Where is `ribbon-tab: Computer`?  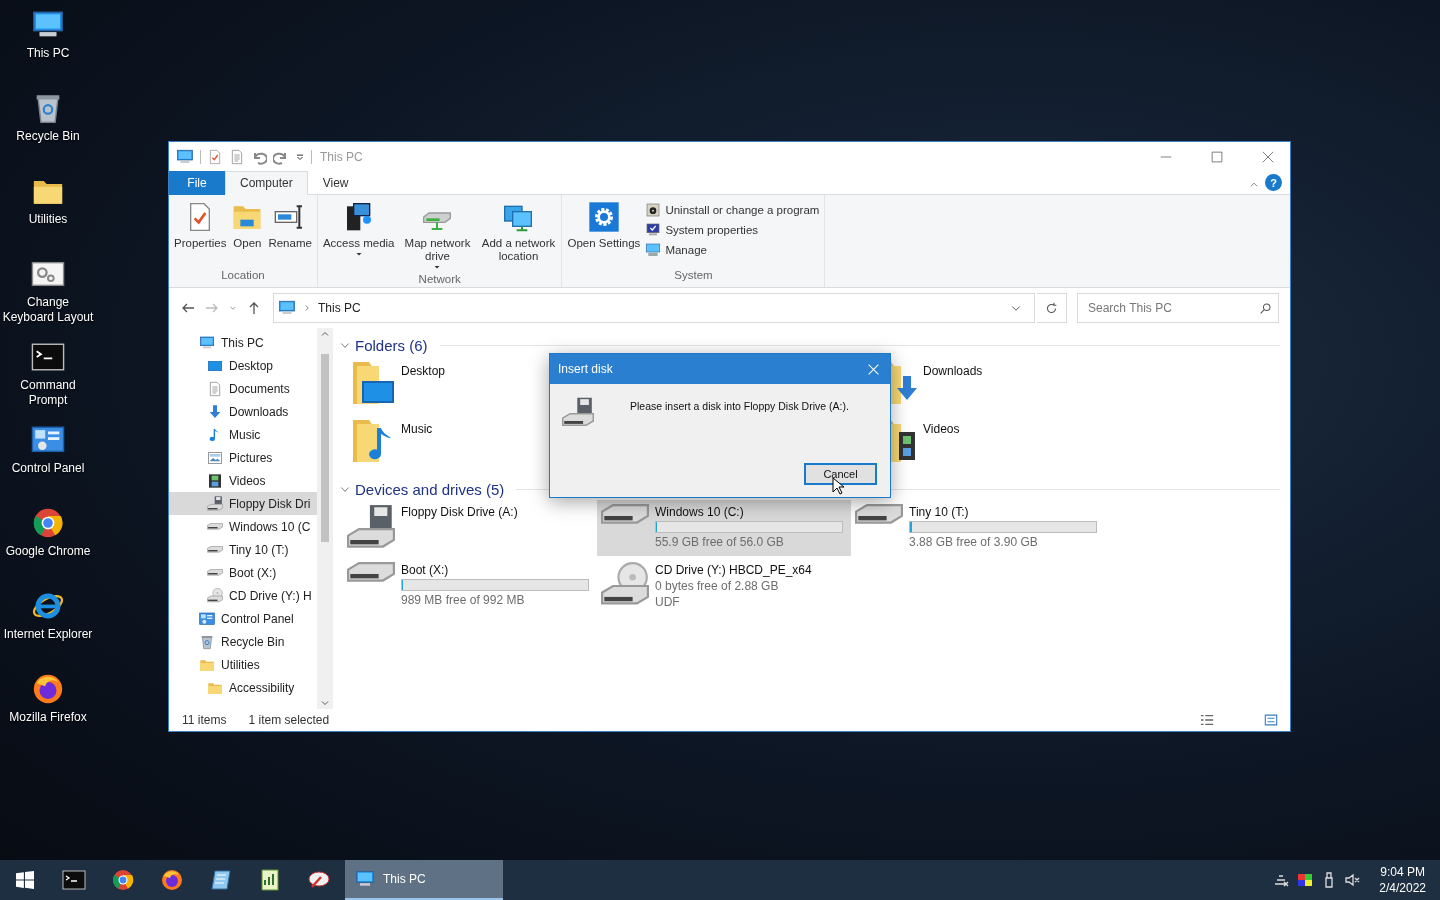
ribbon-tab: Computer is located at coordinates (266, 183).